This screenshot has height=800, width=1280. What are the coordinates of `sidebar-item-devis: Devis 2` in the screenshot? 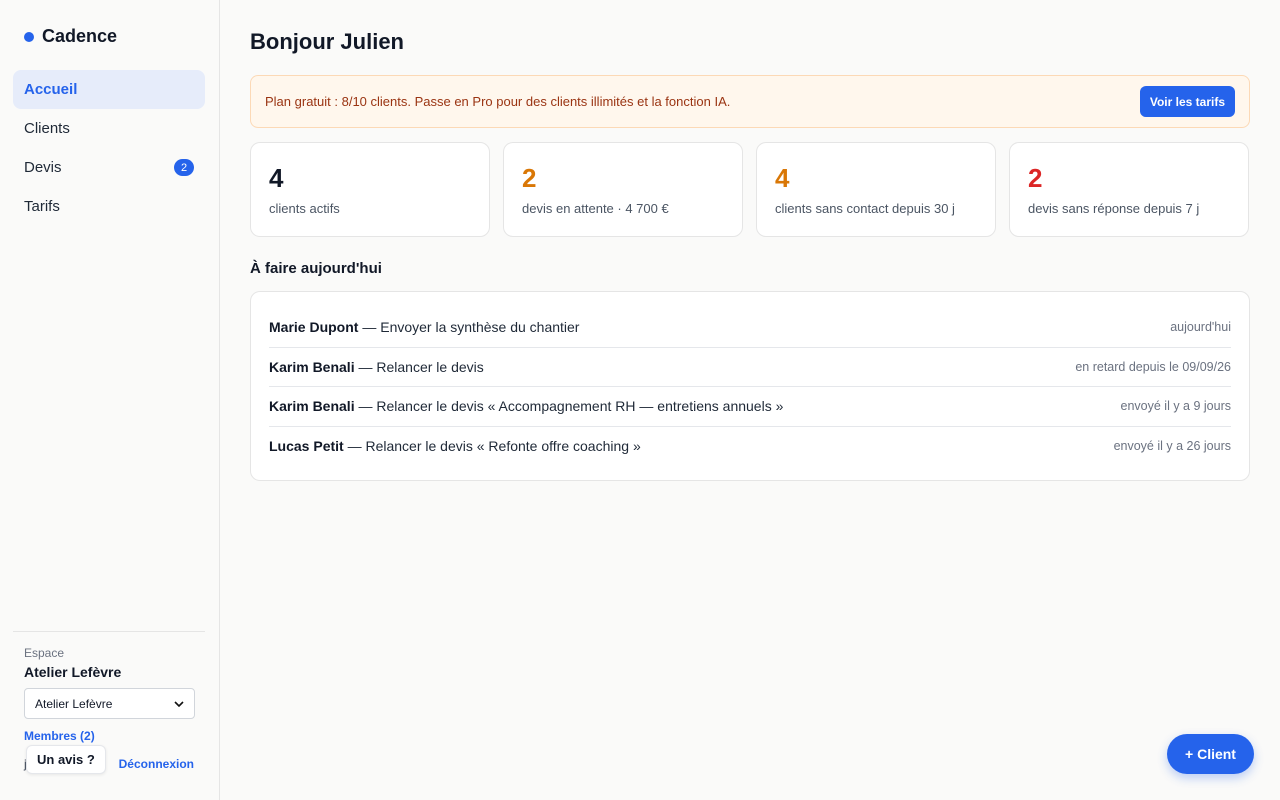 It's located at (109, 167).